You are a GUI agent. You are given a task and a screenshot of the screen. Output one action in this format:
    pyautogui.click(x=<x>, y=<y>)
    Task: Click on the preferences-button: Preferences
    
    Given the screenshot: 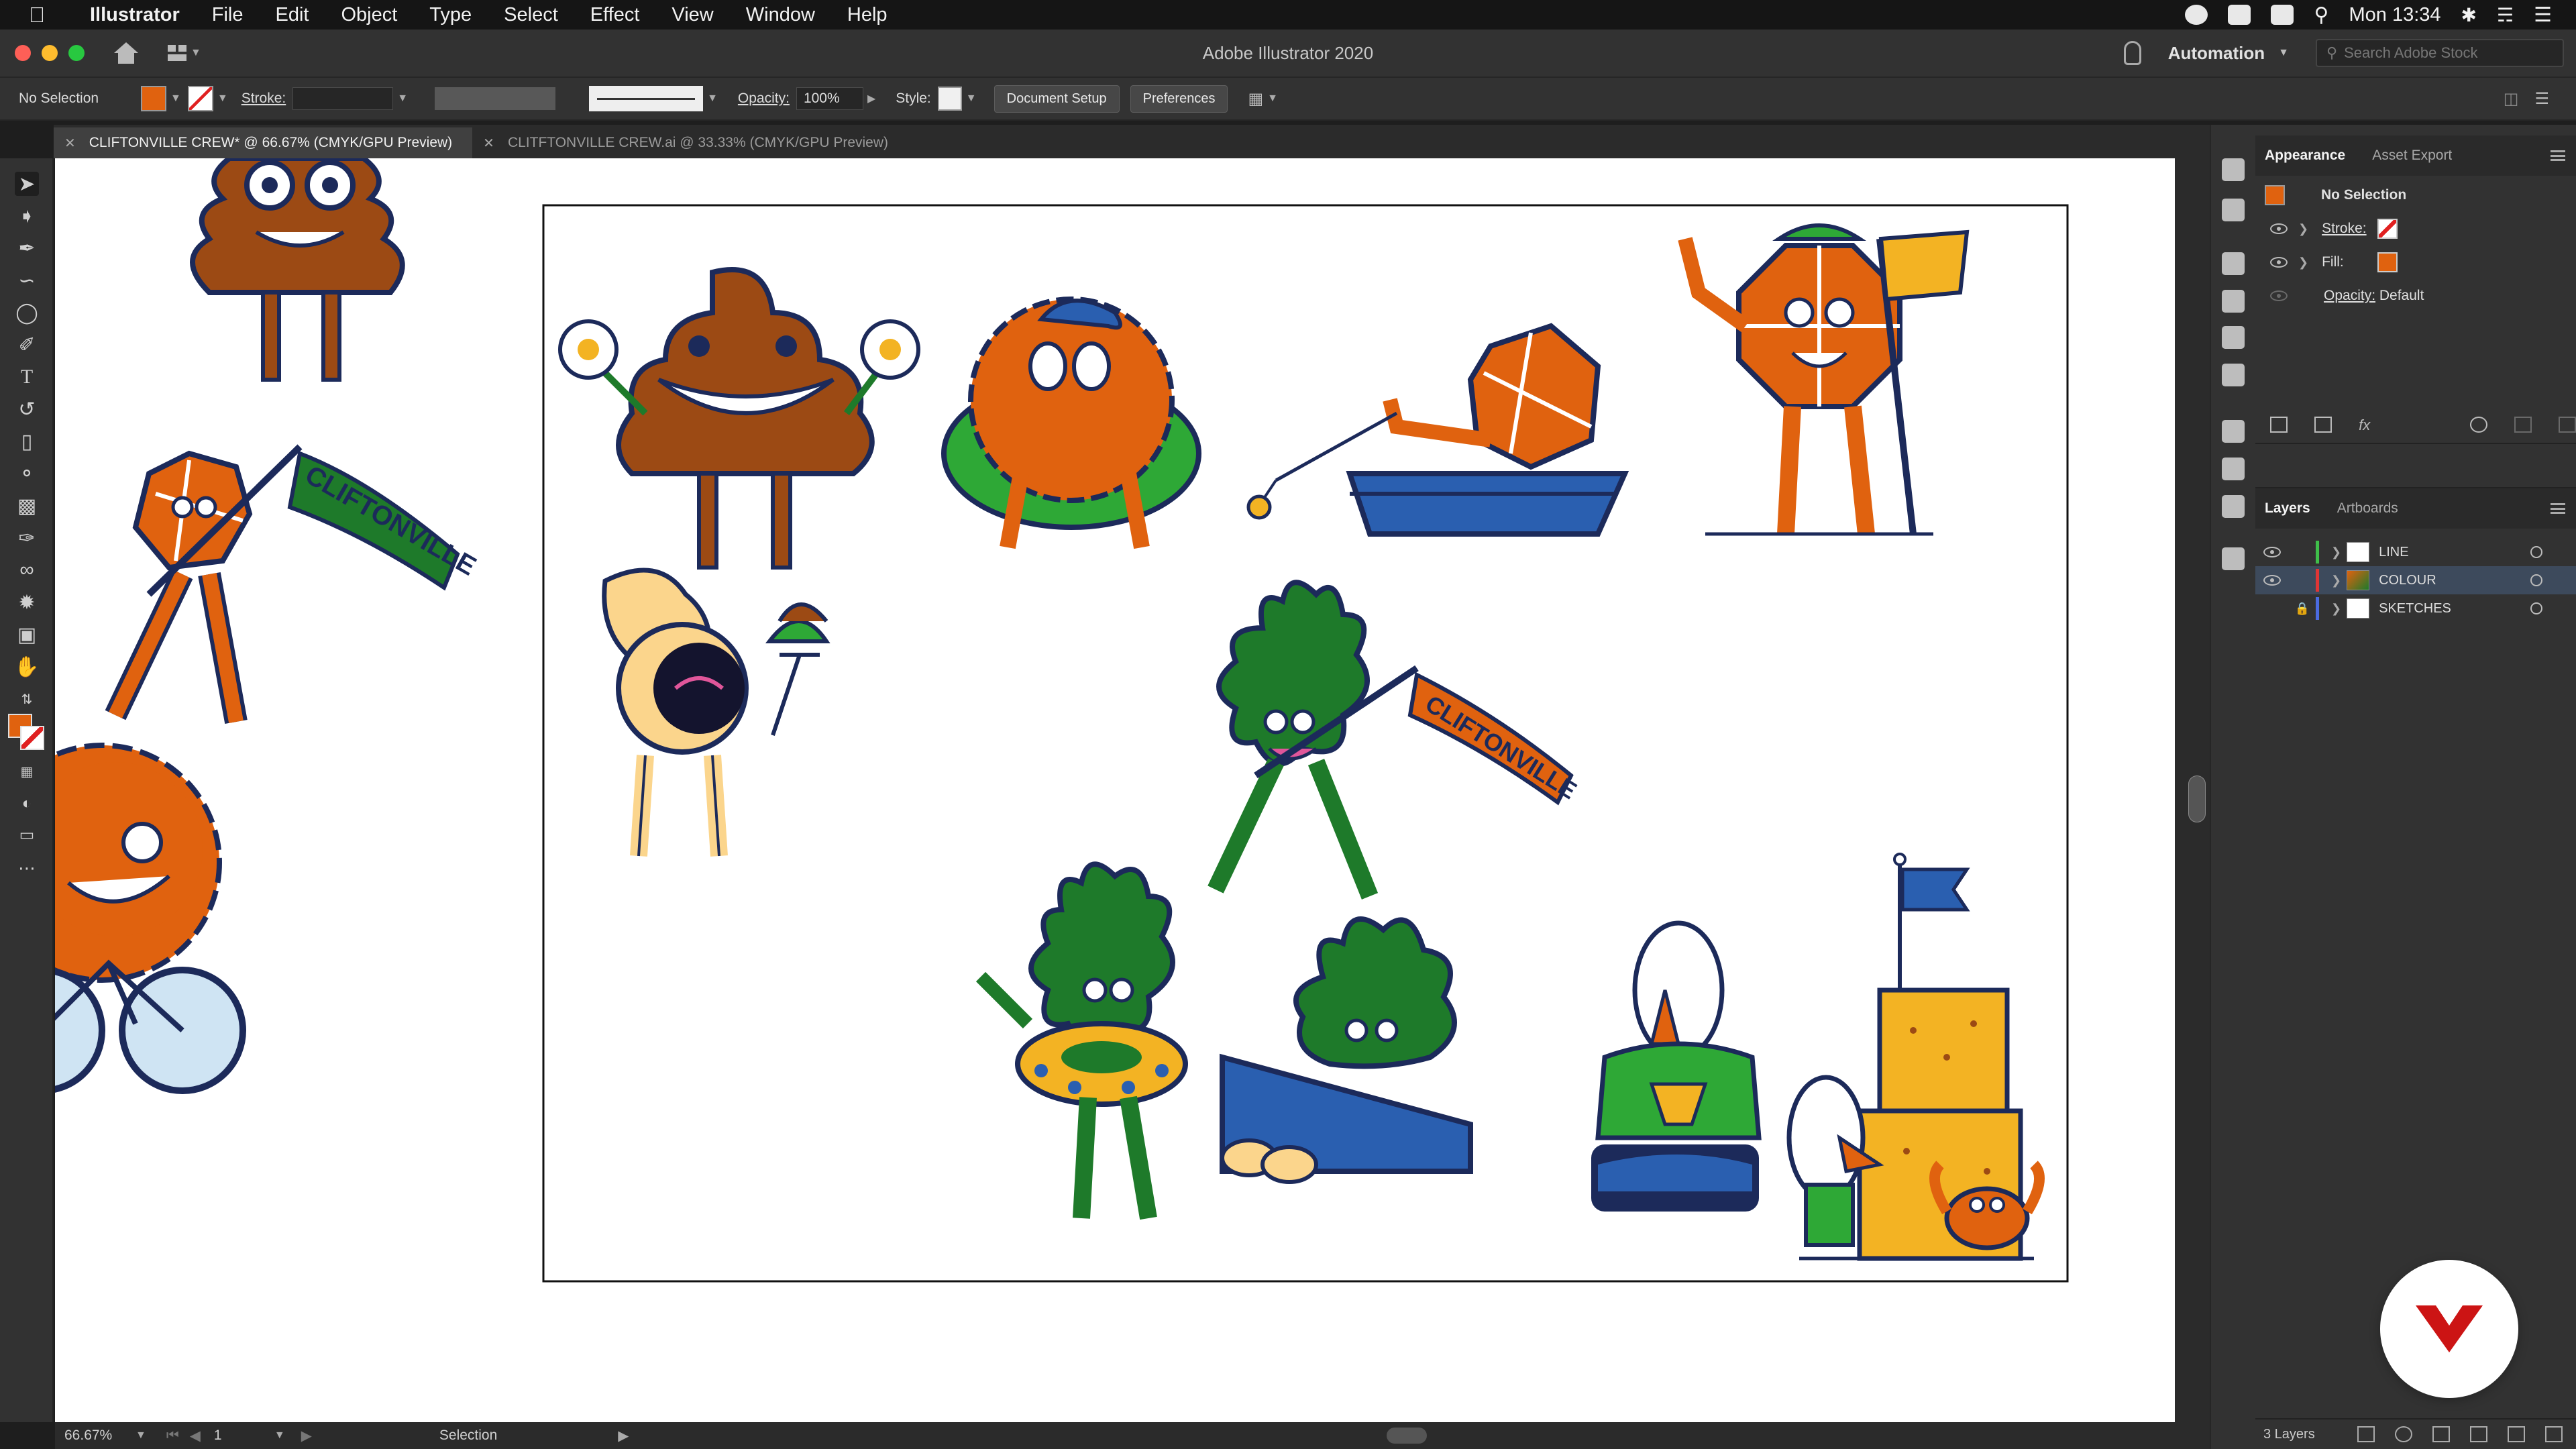 What is the action you would take?
    pyautogui.click(x=1179, y=99)
    